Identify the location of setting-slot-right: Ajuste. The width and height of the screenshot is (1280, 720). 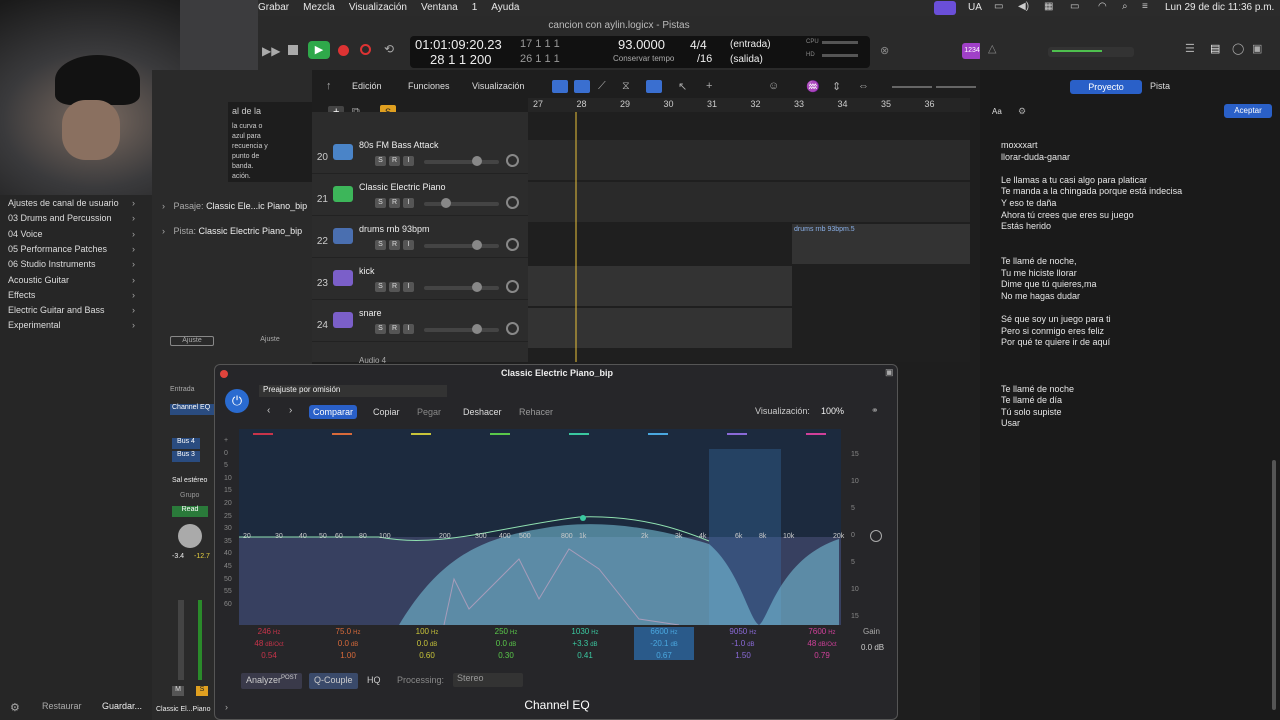
(270, 341).